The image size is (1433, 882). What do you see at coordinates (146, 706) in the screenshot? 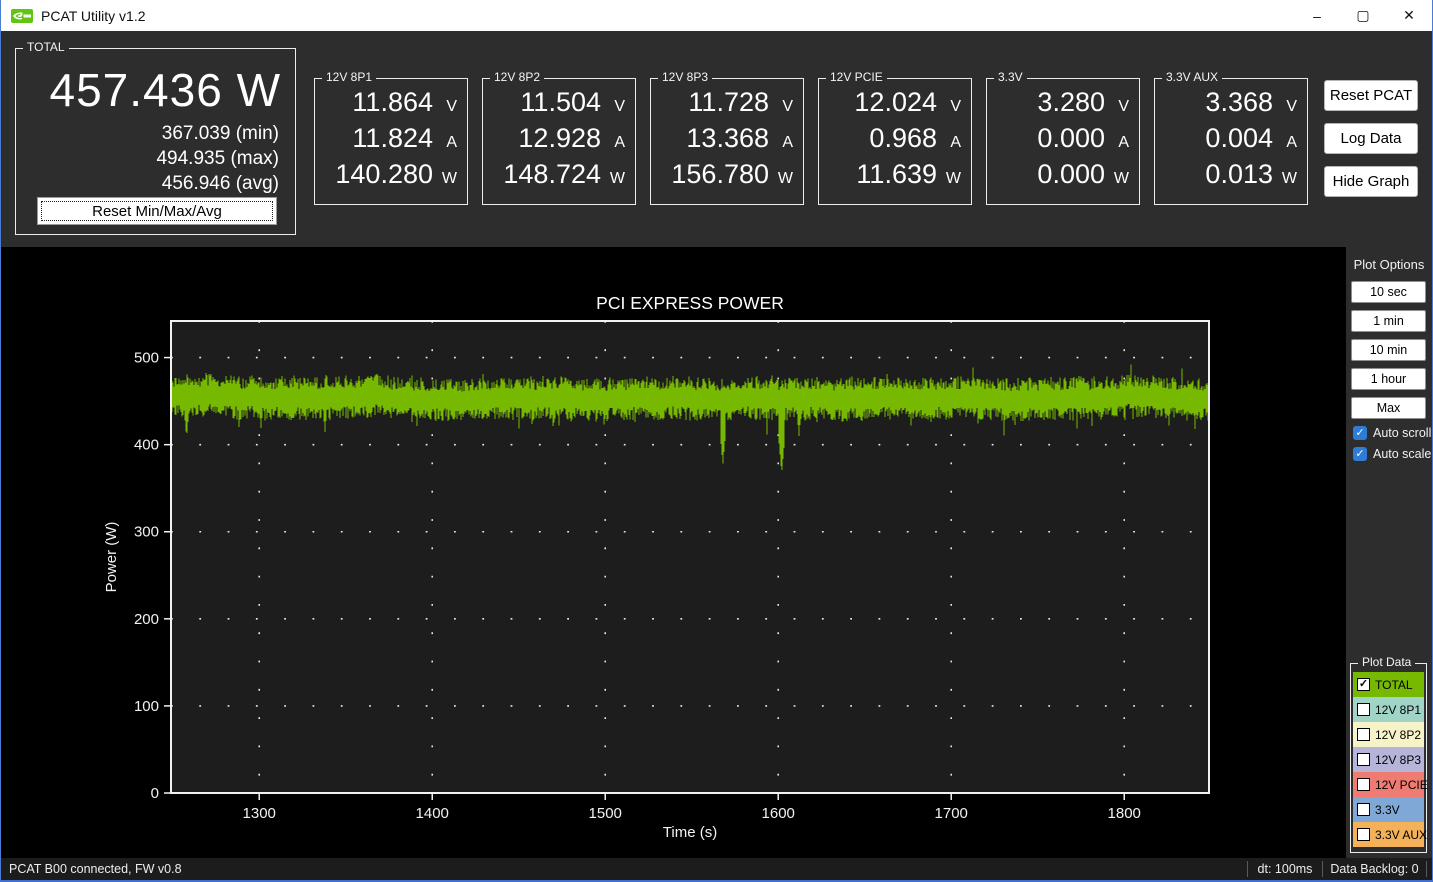
I see `svg-text: 100` at bounding box center [146, 706].